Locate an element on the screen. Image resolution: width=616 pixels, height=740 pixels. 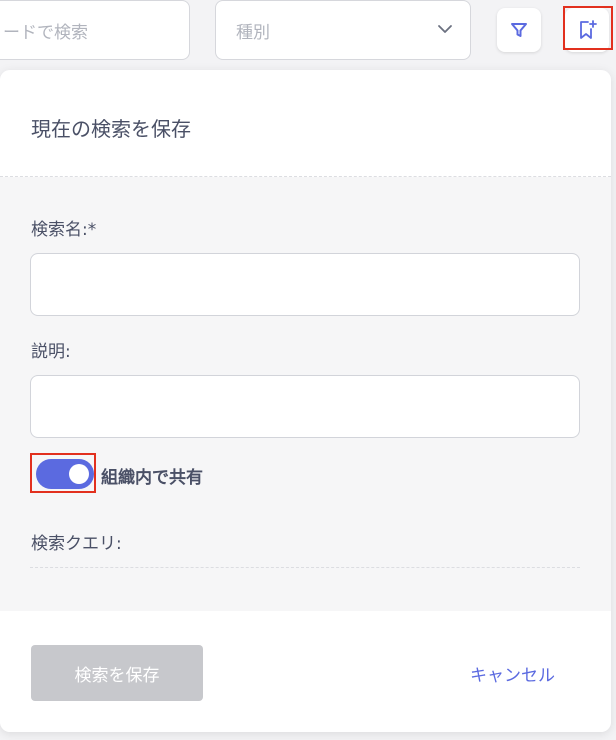
panel-title: 現在の検索を保存 is located at coordinates (111, 129).